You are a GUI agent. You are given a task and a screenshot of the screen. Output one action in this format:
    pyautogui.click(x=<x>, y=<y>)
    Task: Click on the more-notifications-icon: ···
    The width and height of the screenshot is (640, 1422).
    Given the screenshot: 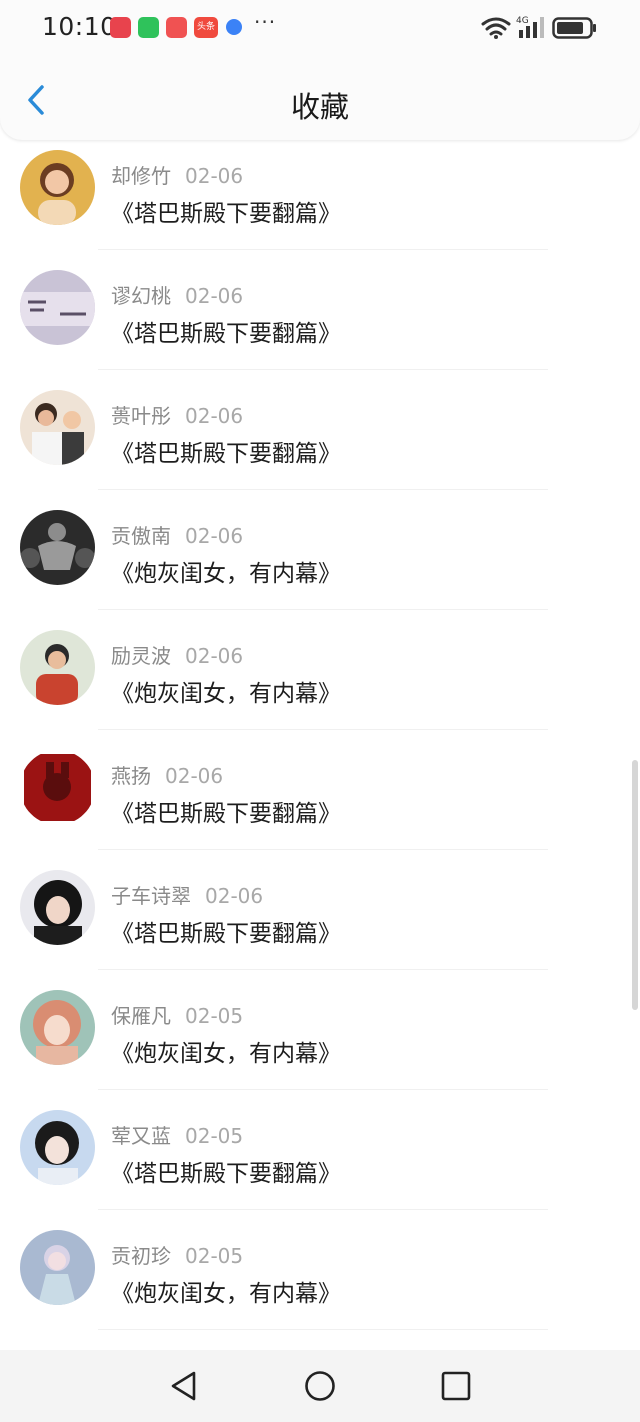 What is the action you would take?
    pyautogui.click(x=265, y=22)
    